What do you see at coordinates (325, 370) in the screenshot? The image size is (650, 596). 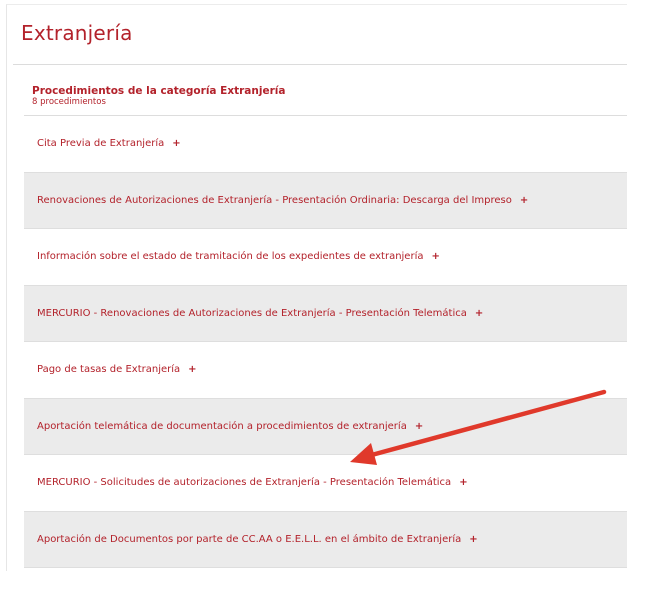 I see `procedure-item: Pago de tasas de Extranjería +` at bounding box center [325, 370].